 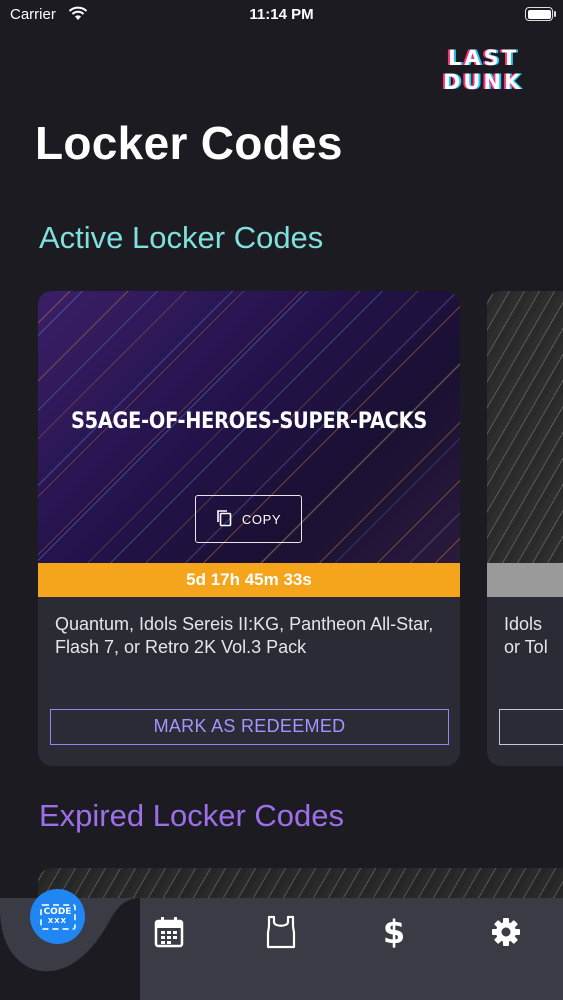 I want to click on clock: 11:14 PM, so click(x=281, y=14).